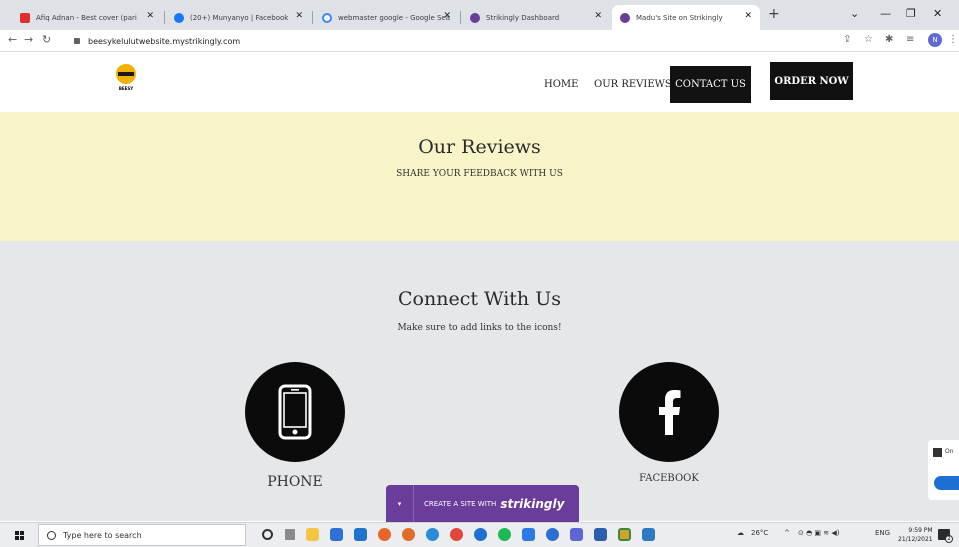 The image size is (959, 547). What do you see at coordinates (868, 39) in the screenshot?
I see `bookmark-star-icon: ☆` at bounding box center [868, 39].